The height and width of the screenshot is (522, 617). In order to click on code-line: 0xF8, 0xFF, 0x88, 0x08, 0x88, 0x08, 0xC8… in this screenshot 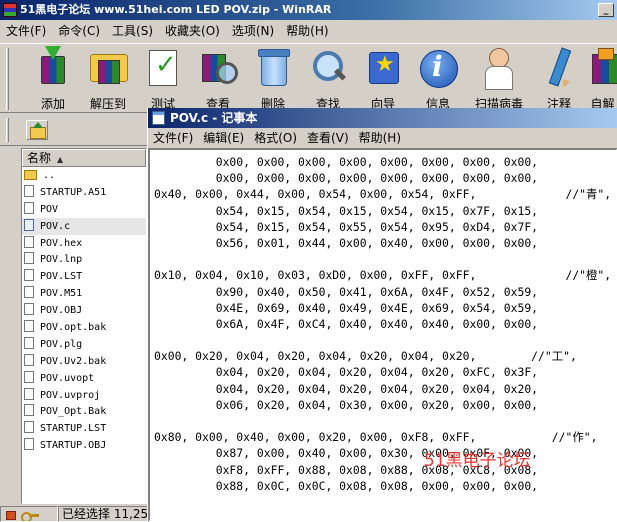, I will do `click(346, 469)`.